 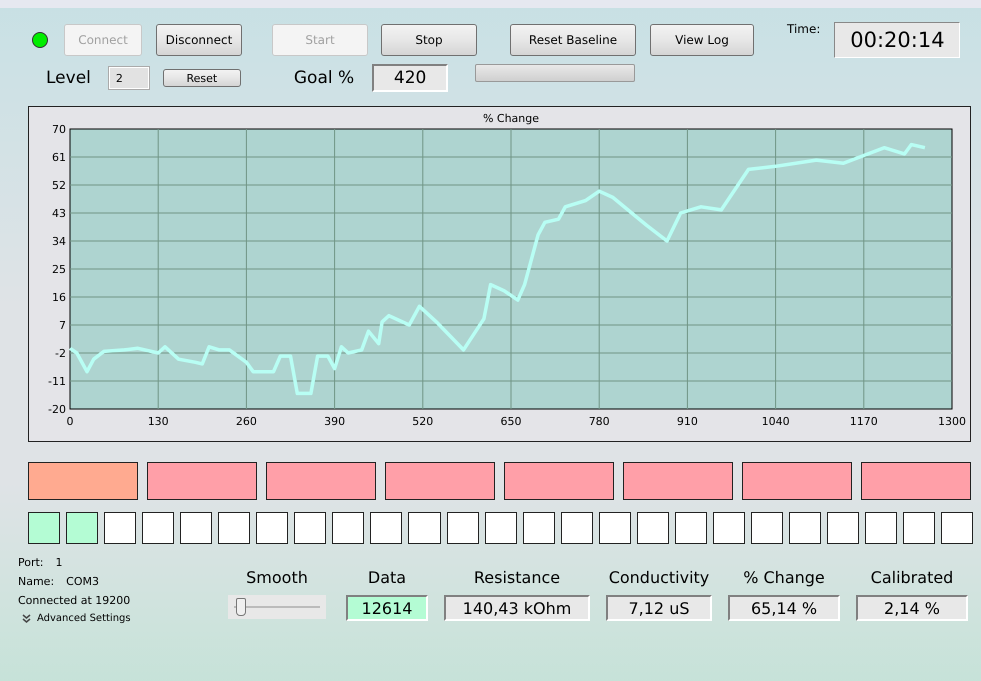 I want to click on y-axis-label: 25, so click(x=59, y=269).